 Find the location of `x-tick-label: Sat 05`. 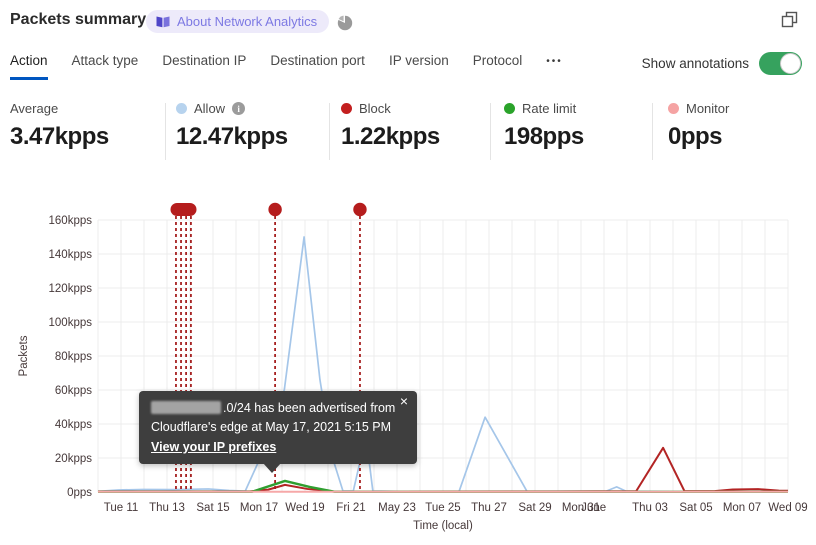

x-tick-label: Sat 05 is located at coordinates (695, 508).